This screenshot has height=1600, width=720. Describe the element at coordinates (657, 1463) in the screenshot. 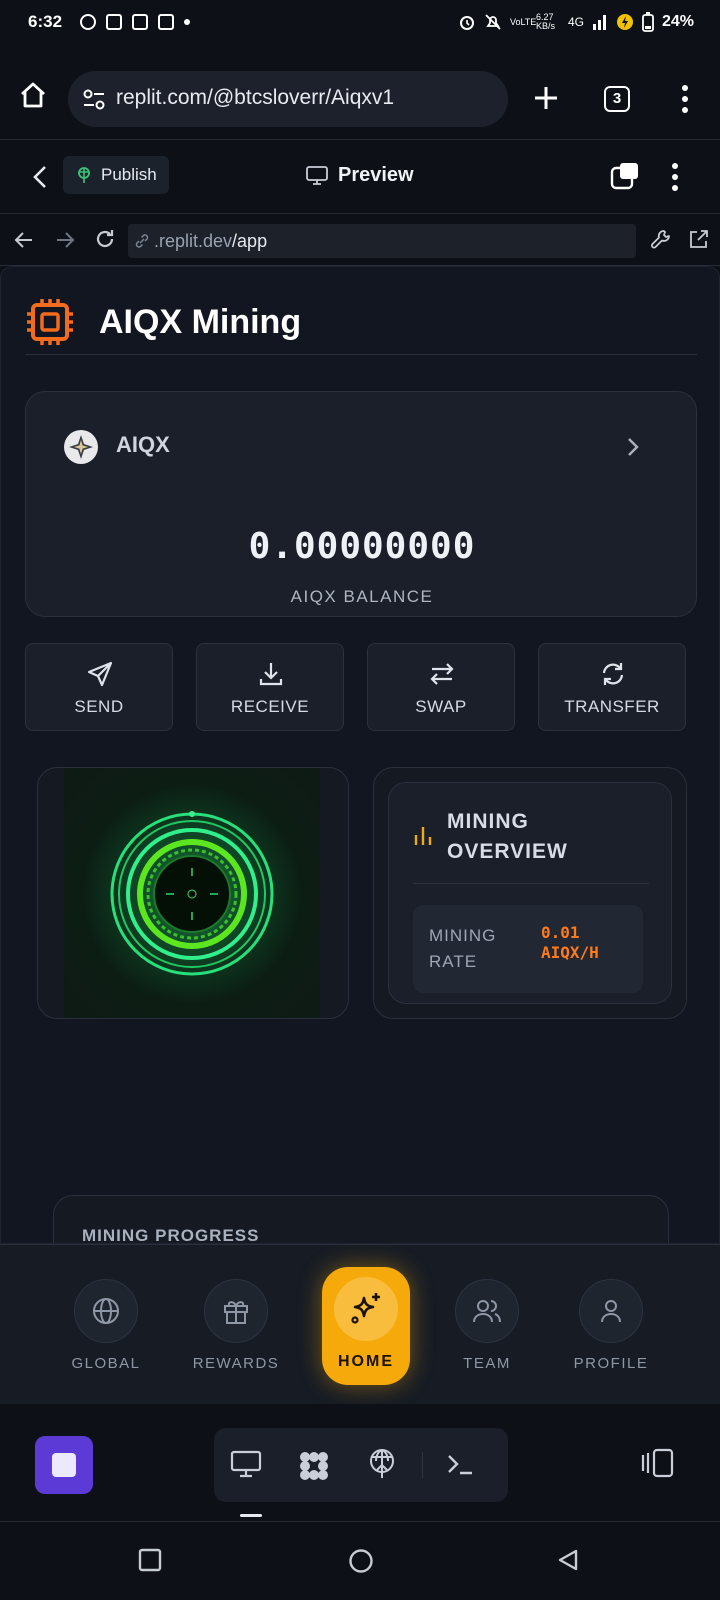

I see `layout-toggle-icon` at that location.